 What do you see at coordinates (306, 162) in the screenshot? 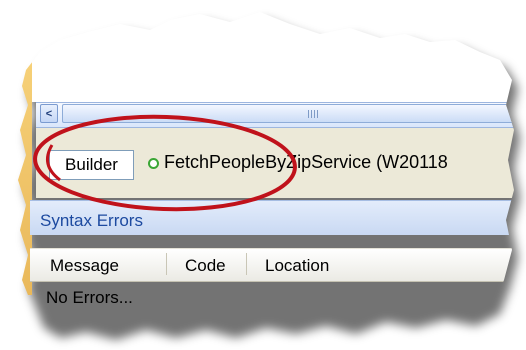
I see `tab-service: FetchPeopleByZipService (W20118` at bounding box center [306, 162].